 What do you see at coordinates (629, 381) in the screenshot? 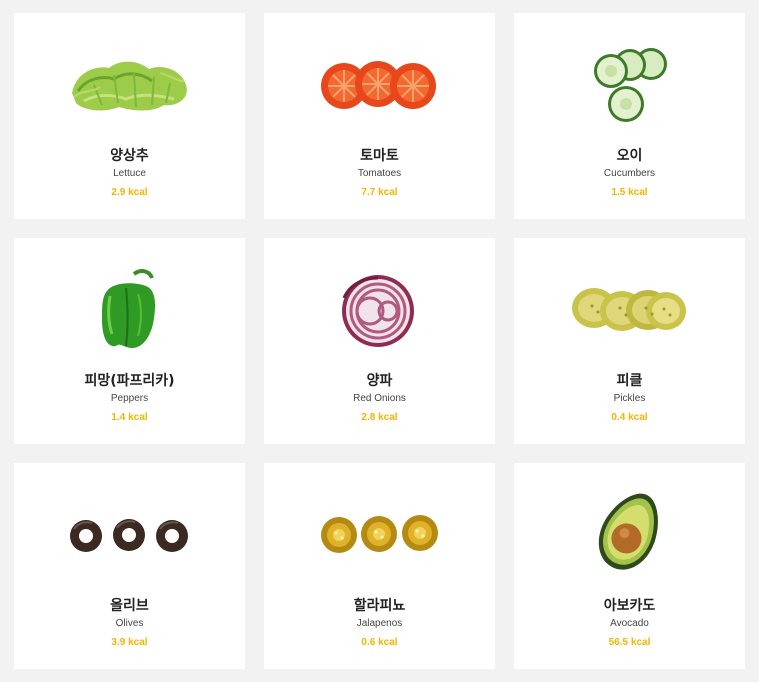
I see `vegetable-name-ko: 피클` at bounding box center [629, 381].